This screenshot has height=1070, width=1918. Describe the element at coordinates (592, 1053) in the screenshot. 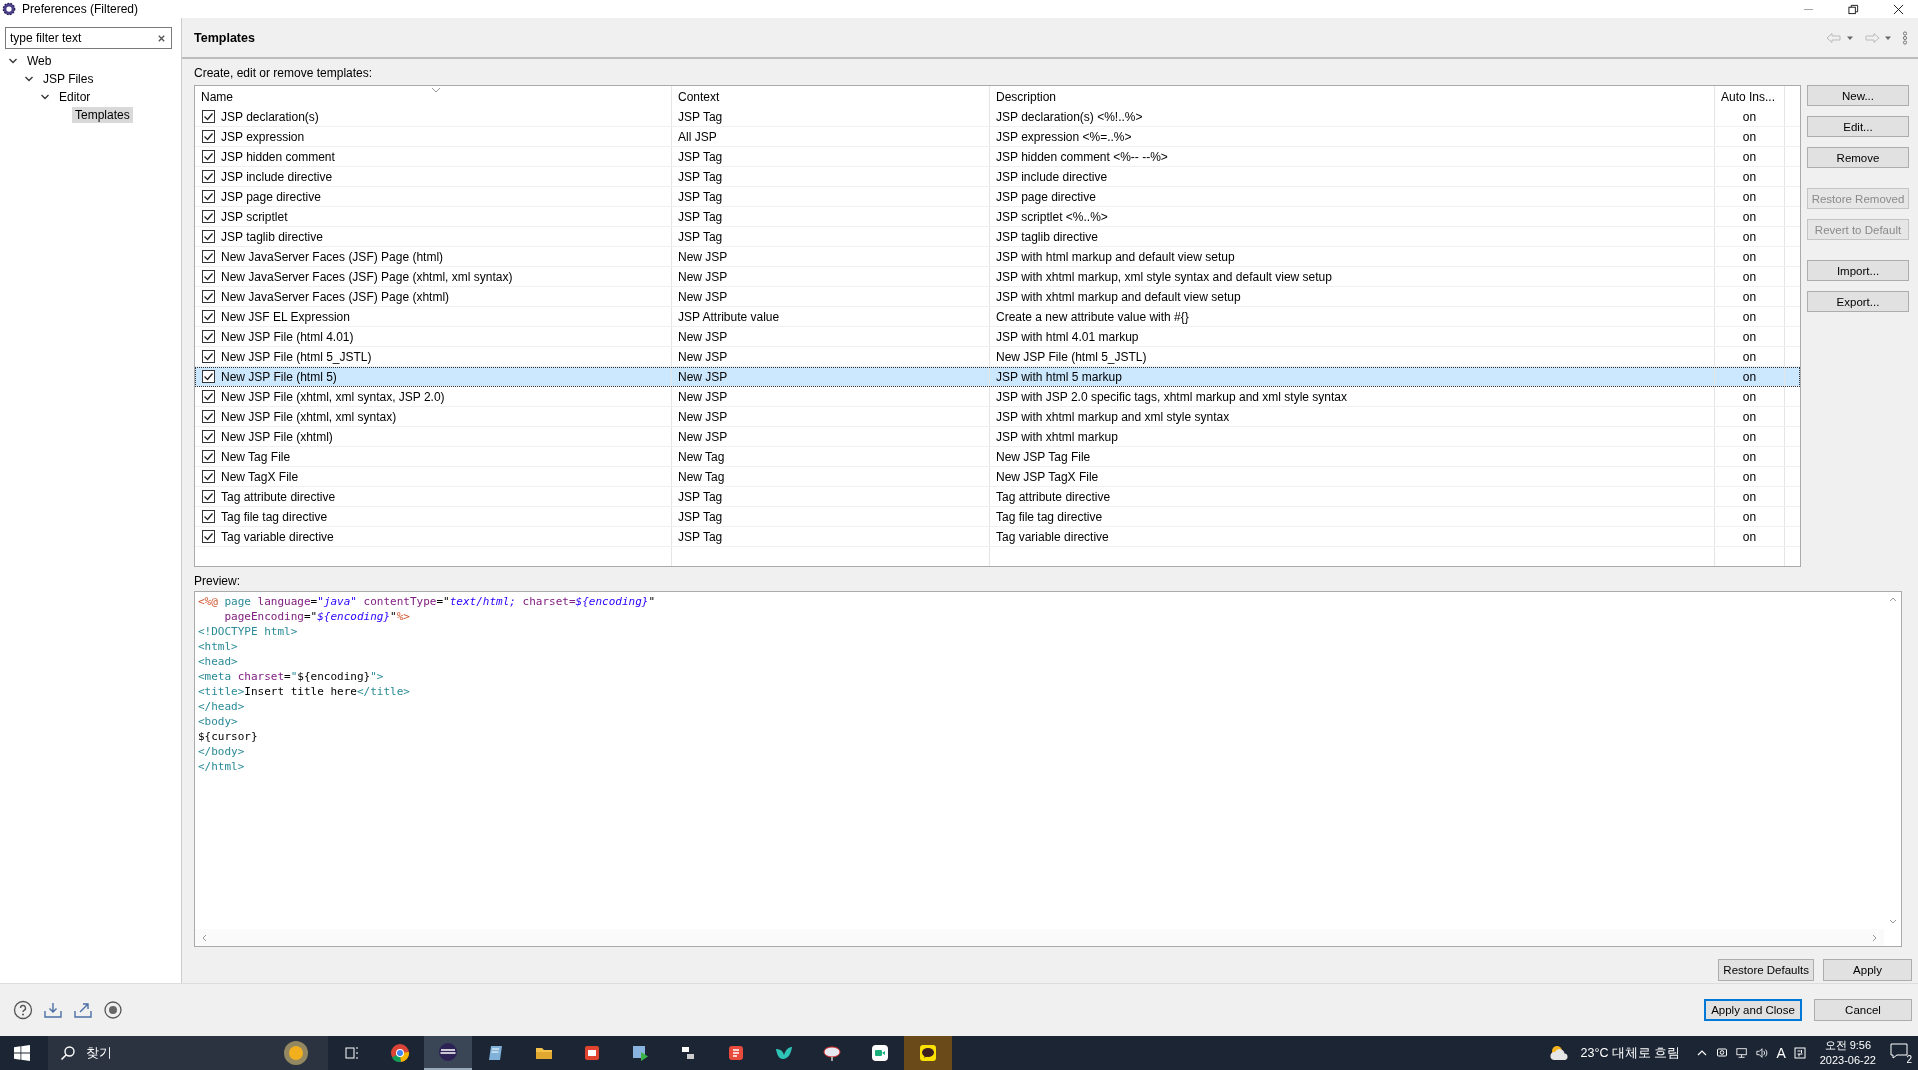

I see `document-app-icon` at that location.